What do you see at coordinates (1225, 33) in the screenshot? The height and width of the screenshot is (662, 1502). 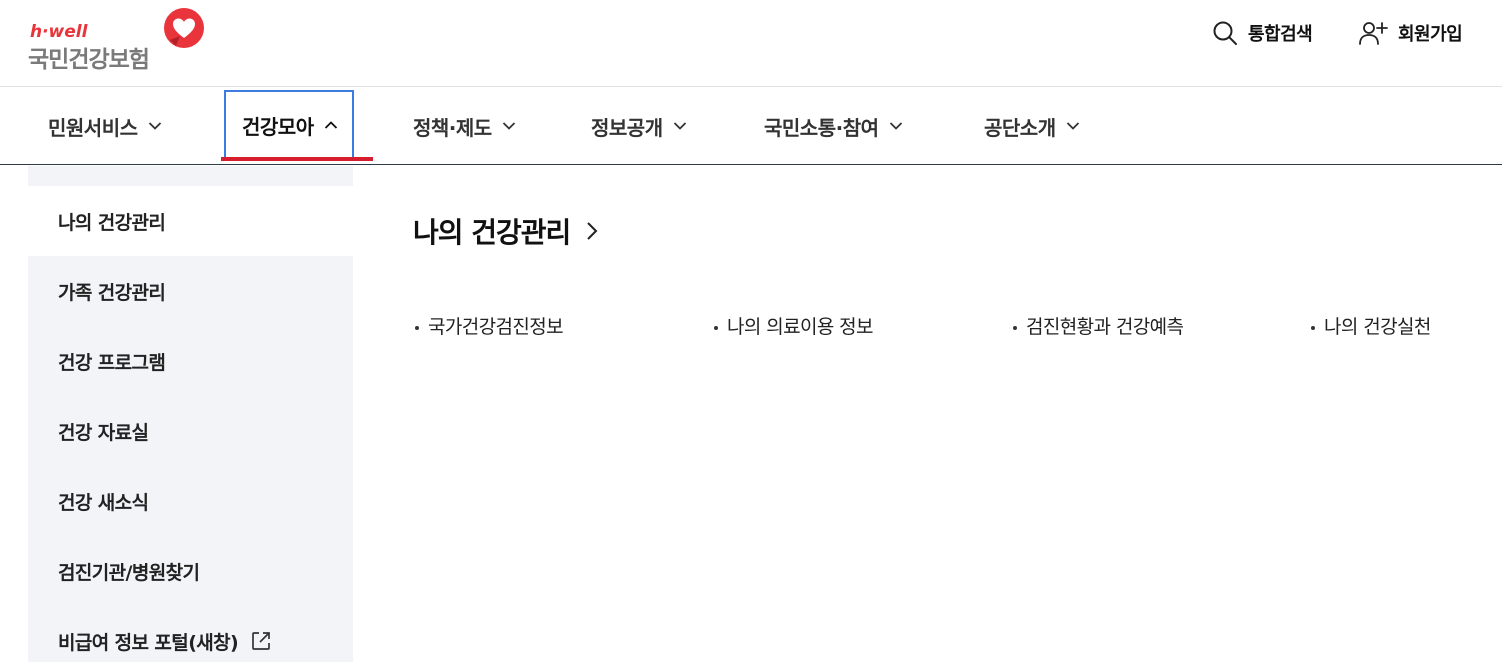 I see `search-icon` at bounding box center [1225, 33].